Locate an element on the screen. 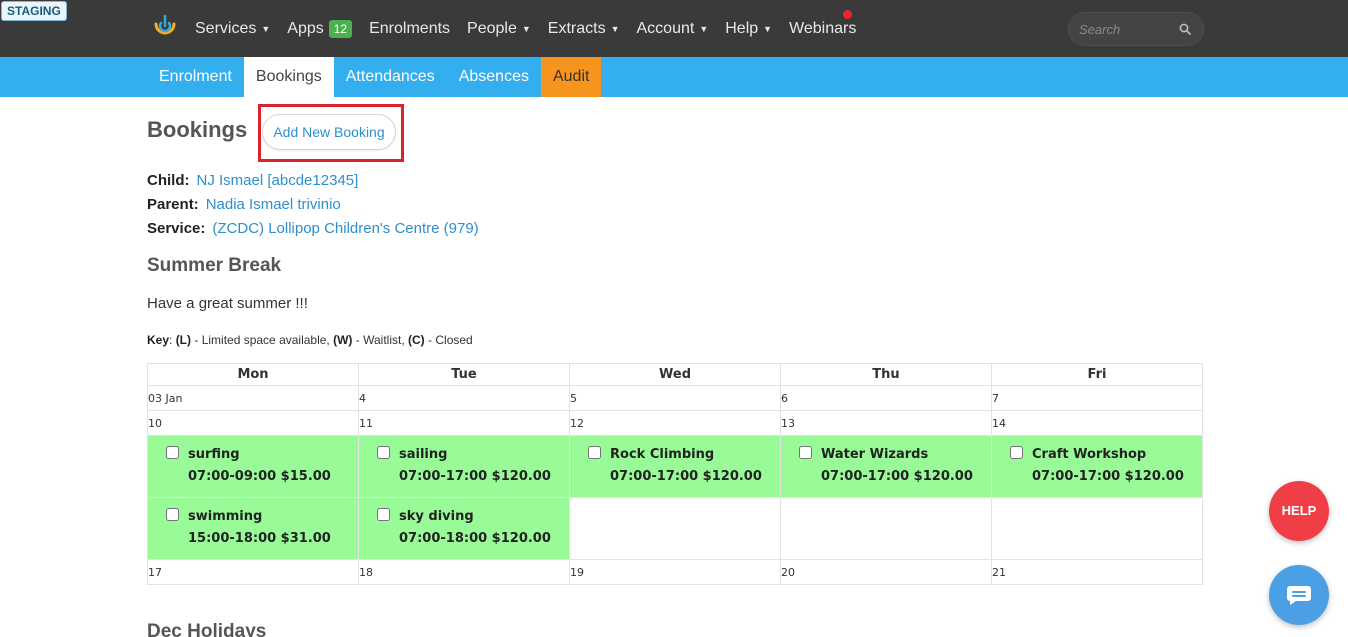  date-cell: 10 is located at coordinates (253, 423).